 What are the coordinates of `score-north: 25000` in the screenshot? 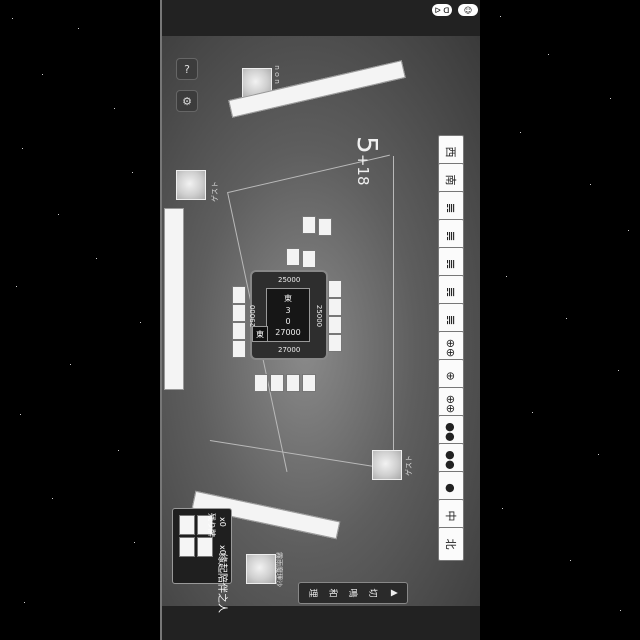 It's located at (289, 280).